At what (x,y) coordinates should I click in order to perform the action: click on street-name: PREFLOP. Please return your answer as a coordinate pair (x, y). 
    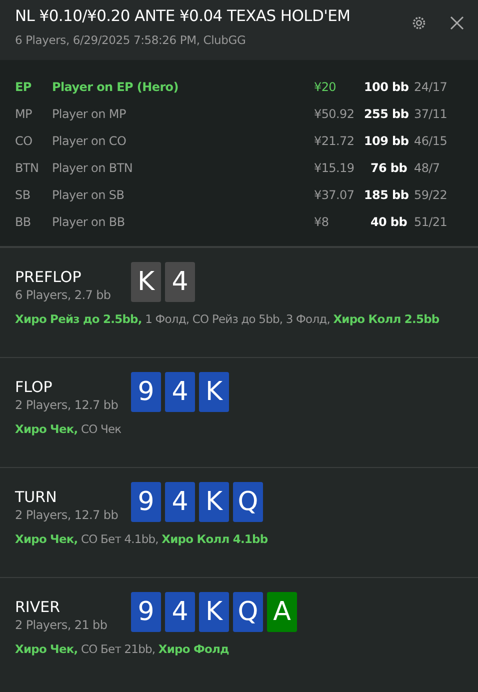
    Looking at the image, I should click on (48, 277).